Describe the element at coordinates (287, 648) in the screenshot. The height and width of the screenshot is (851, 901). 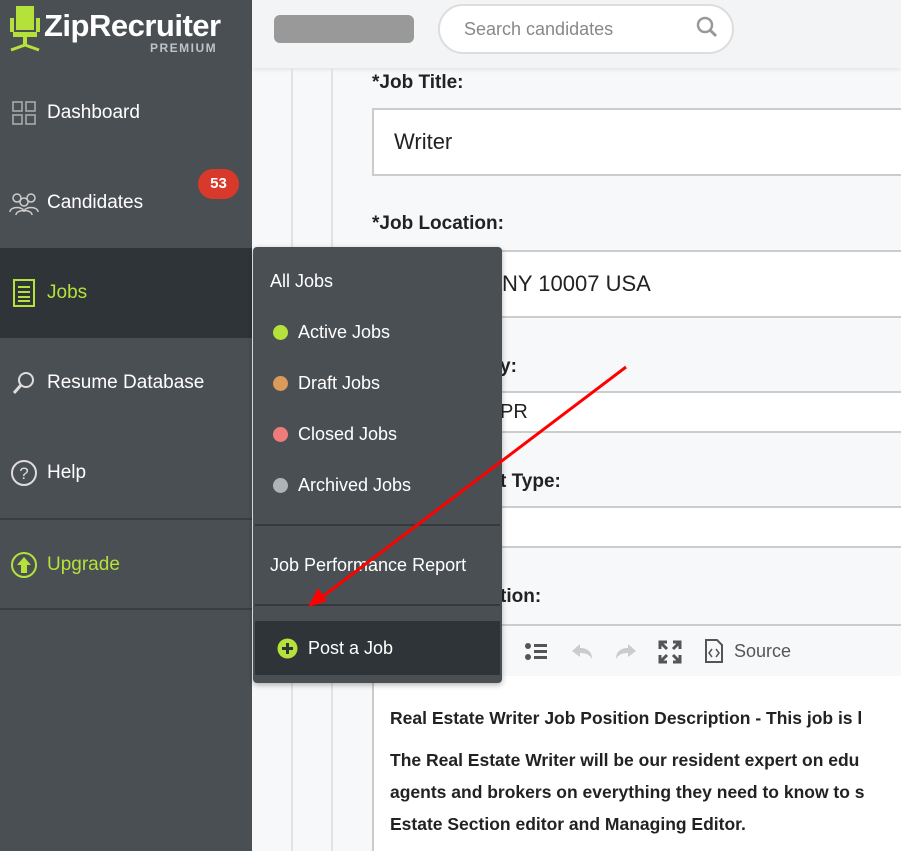
I see `plus-circle-icon` at that location.